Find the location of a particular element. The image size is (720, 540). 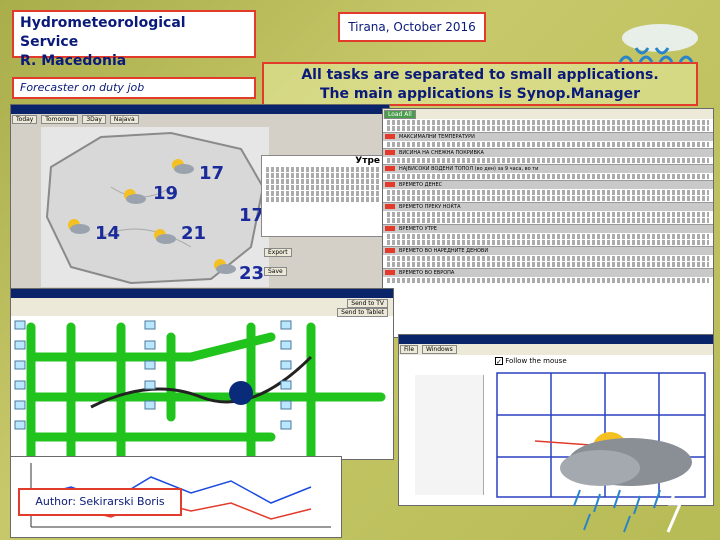

map-actions: Export Save is located at coordinates (278, 258).